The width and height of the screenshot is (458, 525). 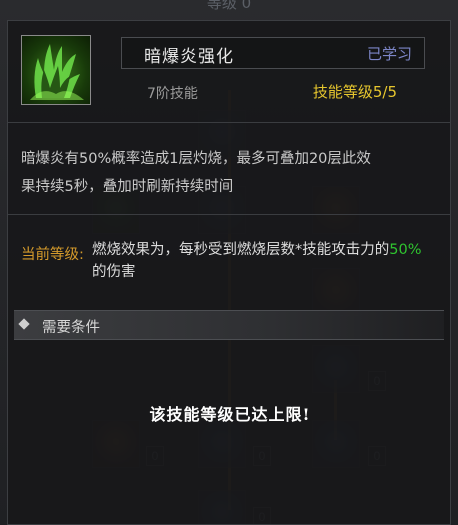 I want to click on green-flame-claw-icon, so click(x=56, y=70).